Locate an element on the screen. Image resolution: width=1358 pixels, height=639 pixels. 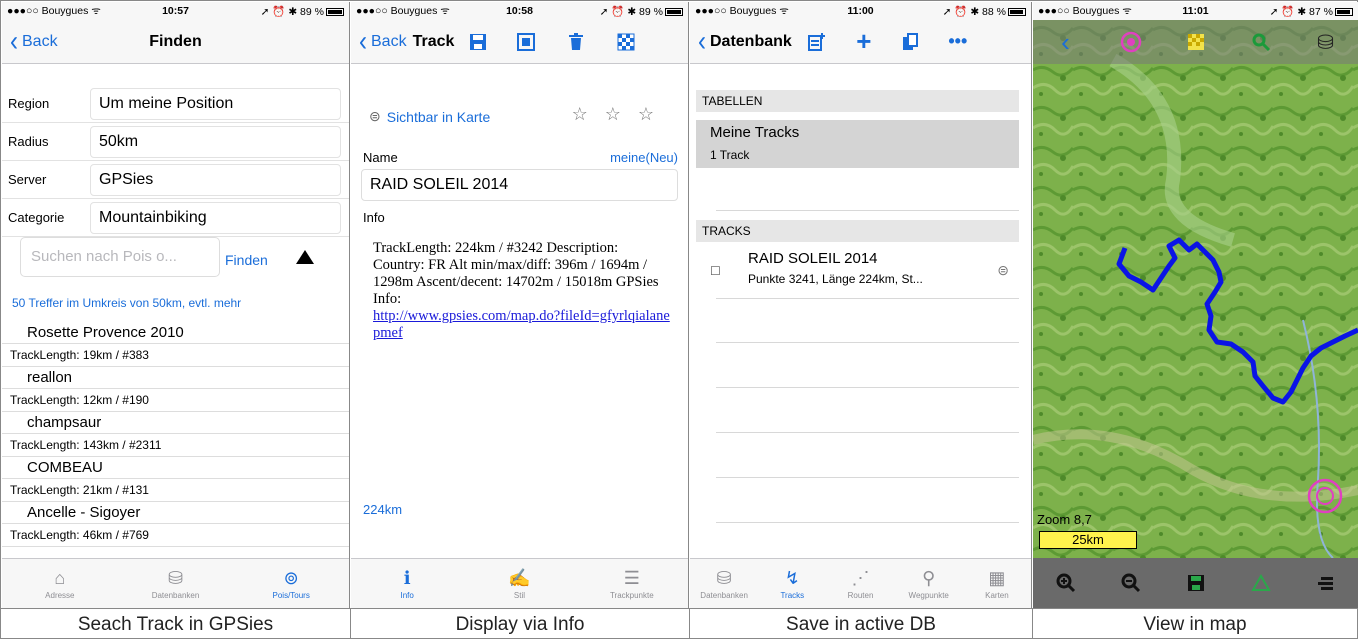
zoom-out-icon is located at coordinates (1131, 583).